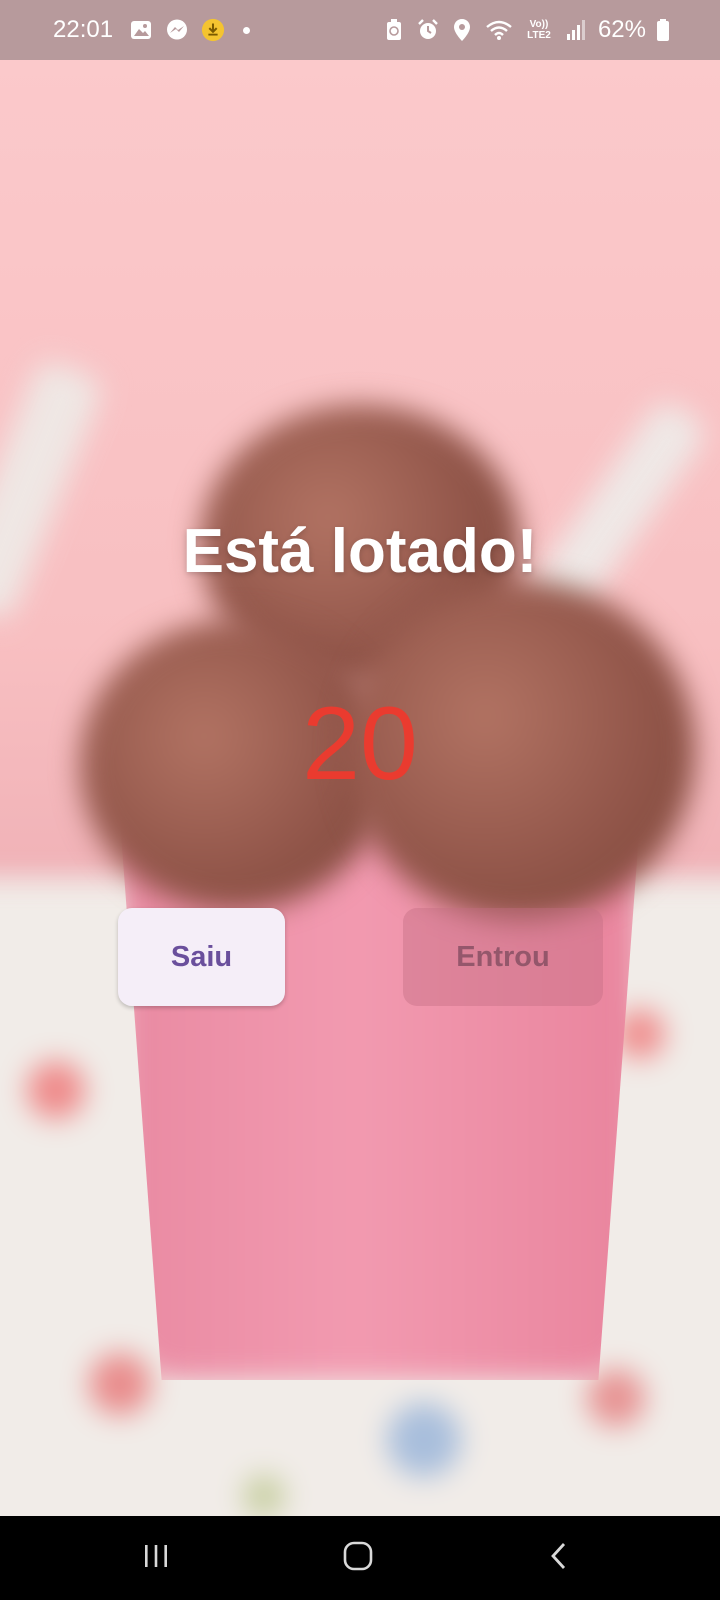  What do you see at coordinates (503, 957) in the screenshot?
I see `entrou-button: Entrou` at bounding box center [503, 957].